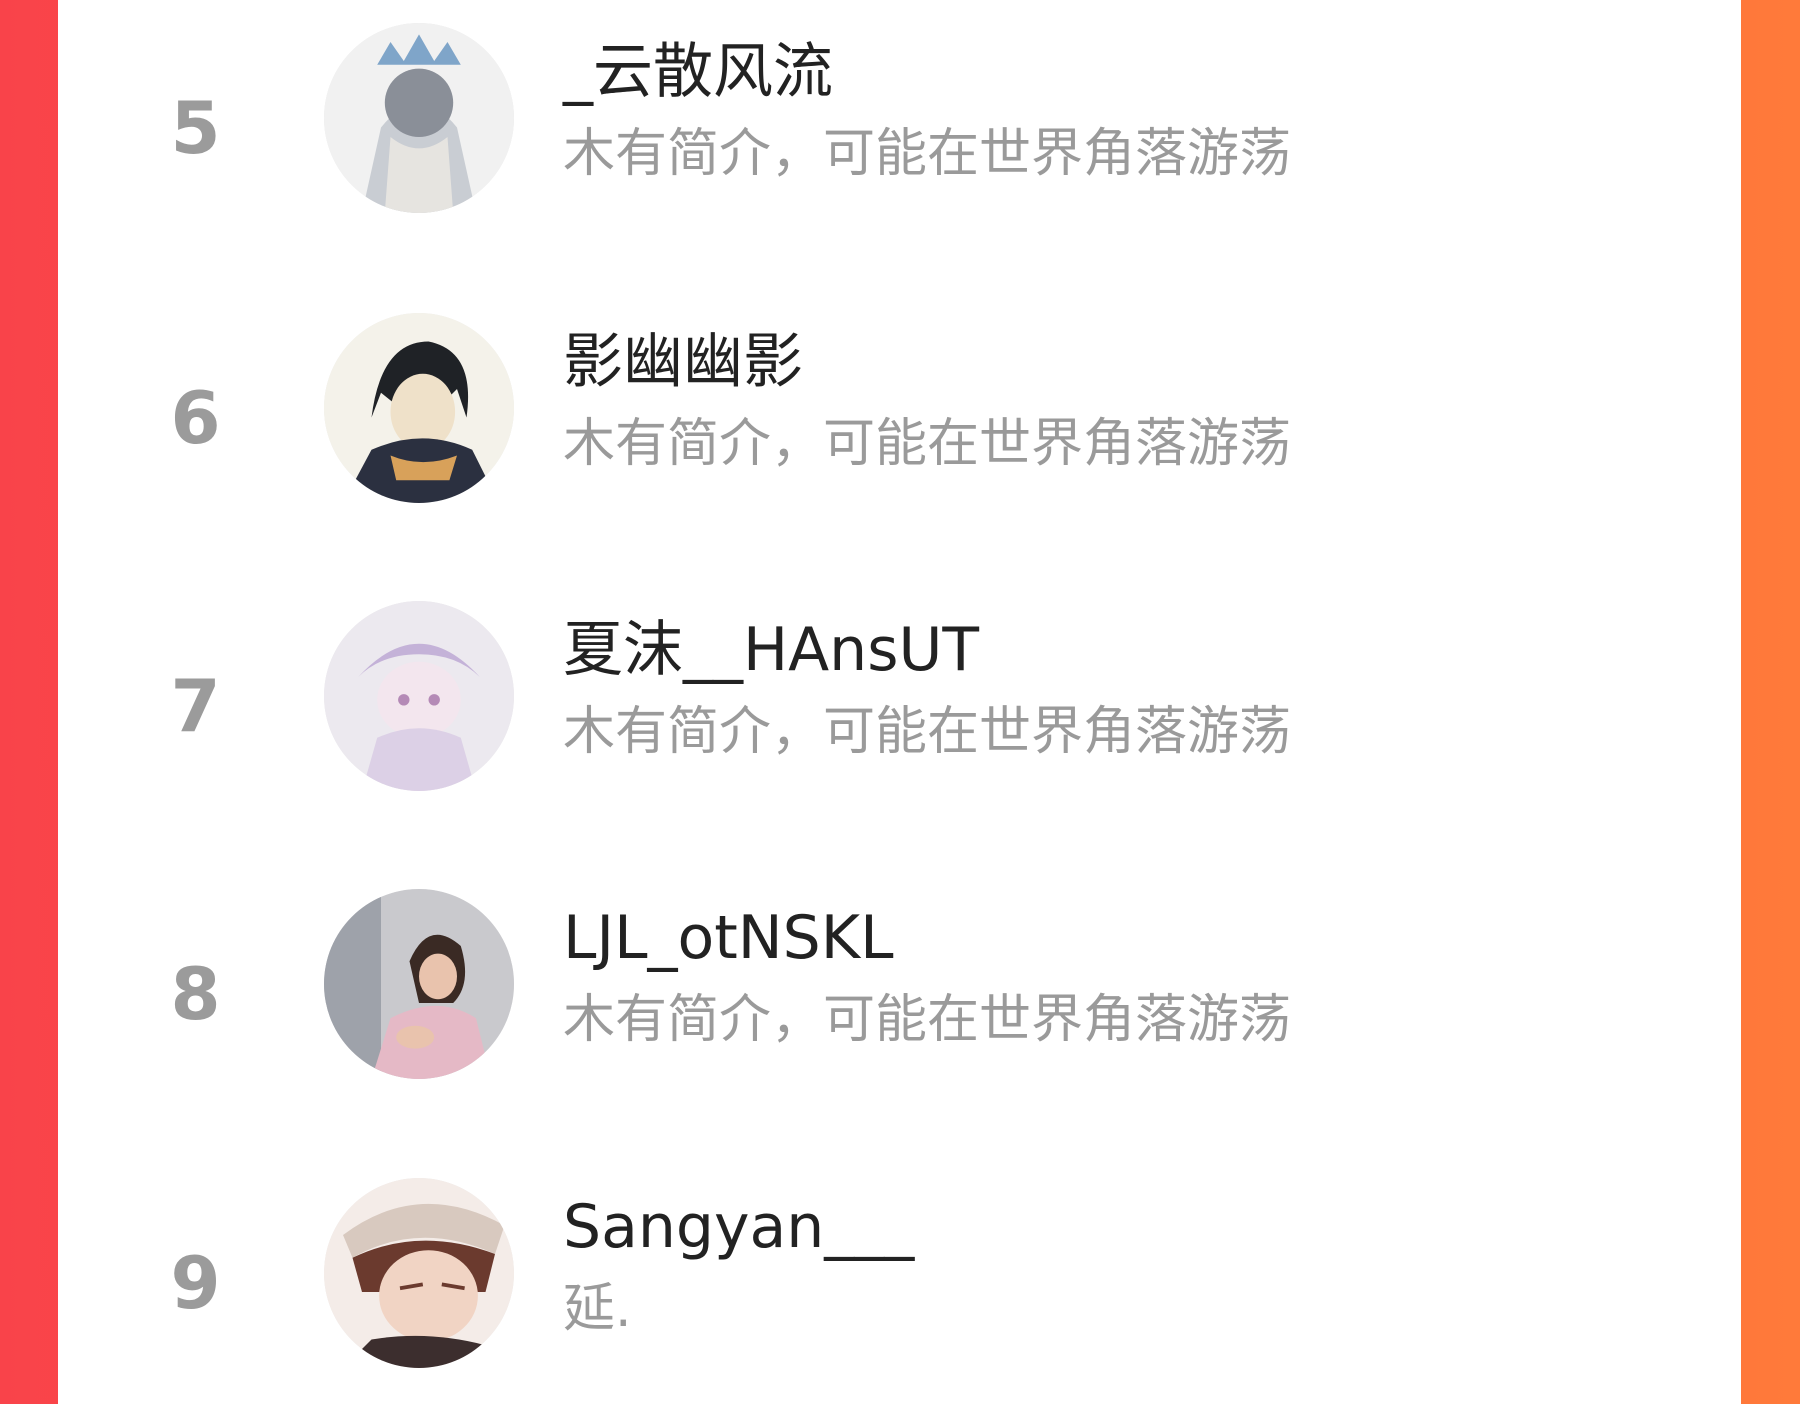 The height and width of the screenshot is (1404, 1800). I want to click on rank-number: 5, so click(195, 128).